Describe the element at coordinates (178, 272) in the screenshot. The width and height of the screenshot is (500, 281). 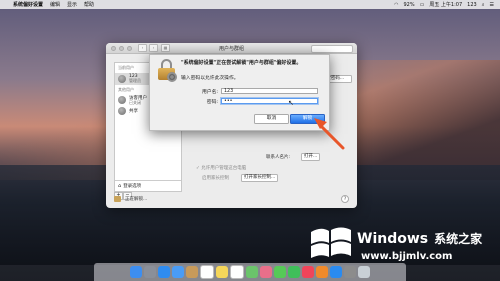
I see `mail-icon` at that location.